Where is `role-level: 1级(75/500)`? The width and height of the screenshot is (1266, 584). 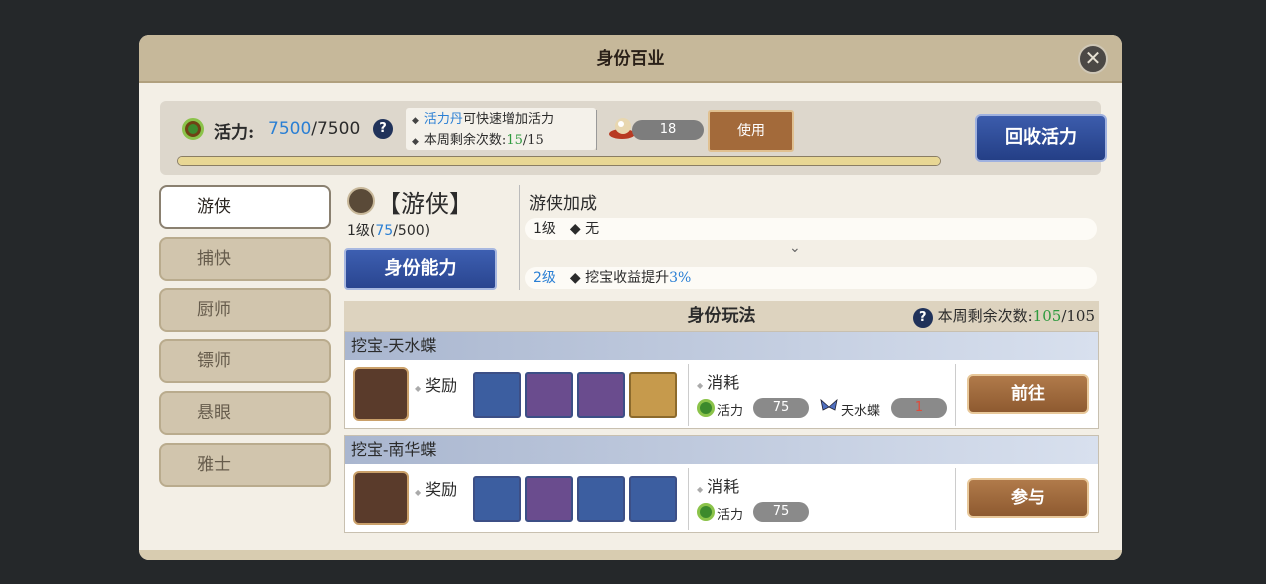
role-level: 1级(75/500) is located at coordinates (388, 230).